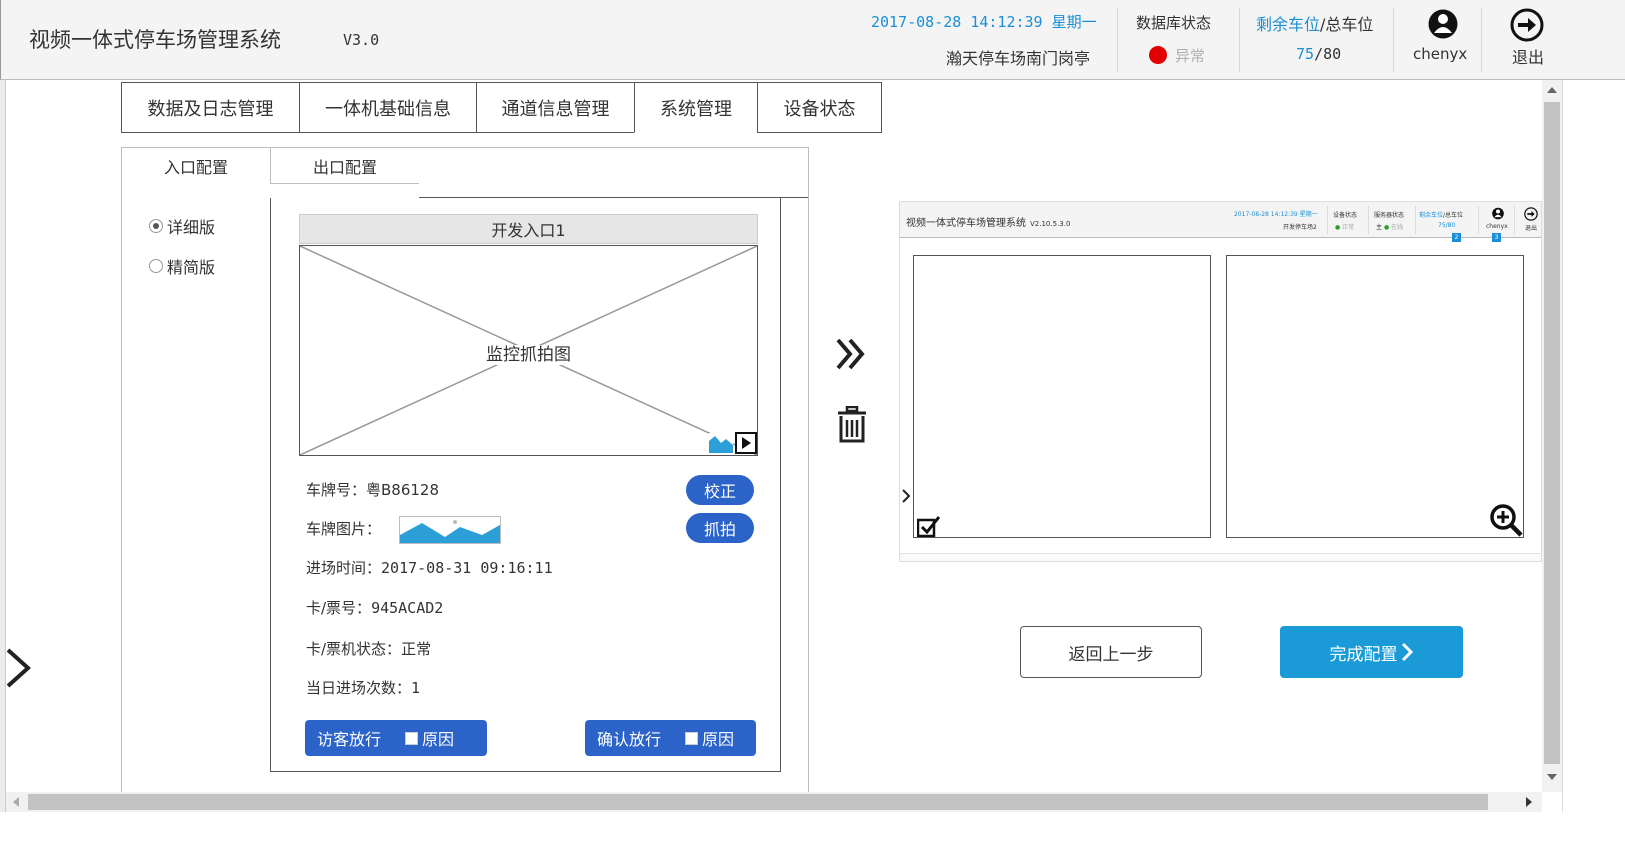 The image size is (1625, 848). Describe the element at coordinates (1443, 24) in the screenshot. I see `user-icon` at that location.